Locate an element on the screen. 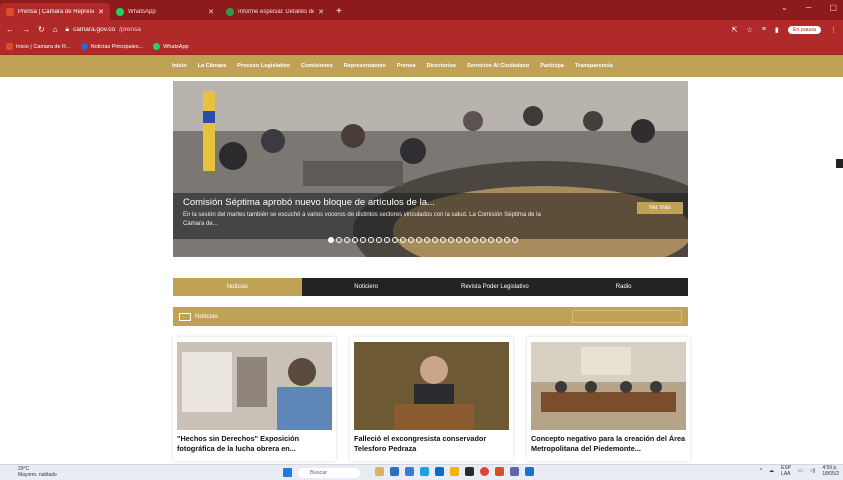 This screenshot has width=843, height=480. network-icon: ▭ is located at coordinates (800, 471).